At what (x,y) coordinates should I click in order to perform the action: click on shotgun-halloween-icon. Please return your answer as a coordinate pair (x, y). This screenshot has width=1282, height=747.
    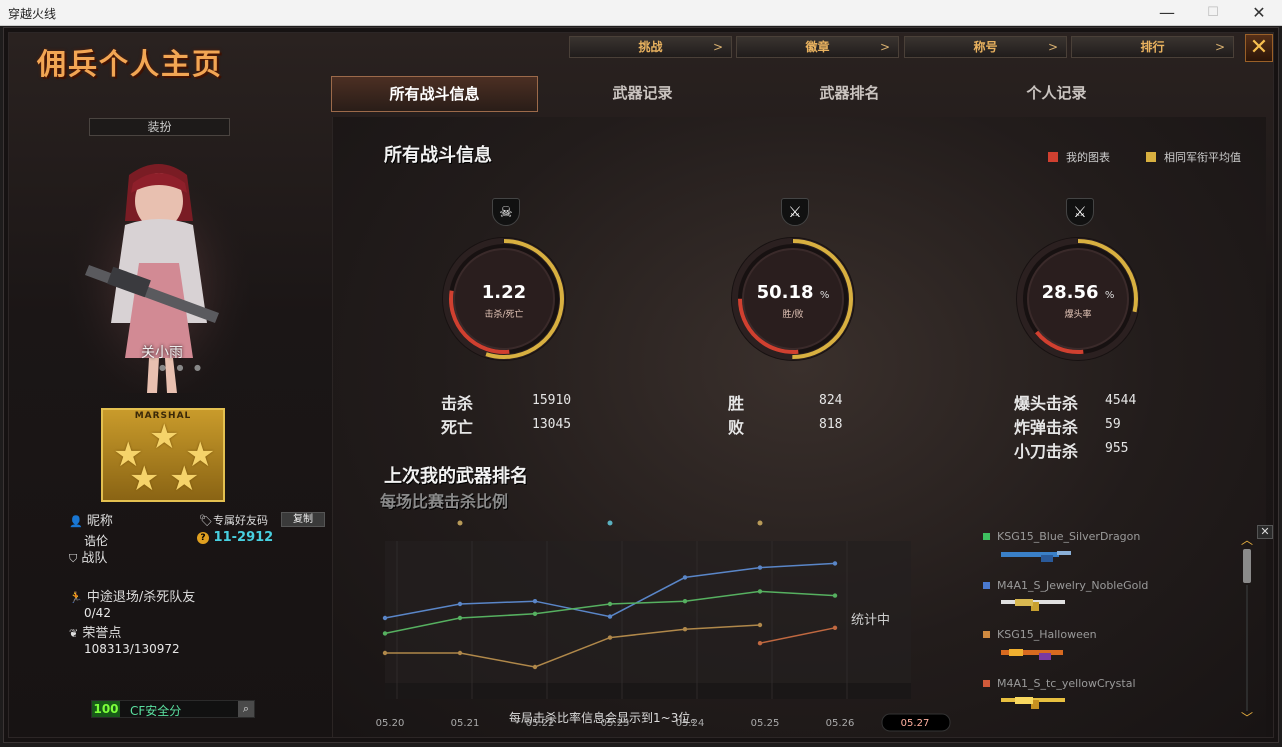
    Looking at the image, I should click on (1032, 654).